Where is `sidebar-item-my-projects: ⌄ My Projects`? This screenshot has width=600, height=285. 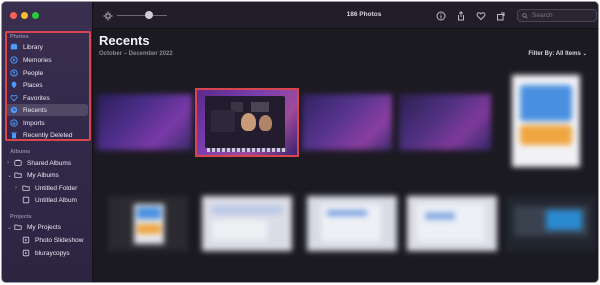
sidebar-item-my-projects: ⌄ My Projects is located at coordinates (34, 227).